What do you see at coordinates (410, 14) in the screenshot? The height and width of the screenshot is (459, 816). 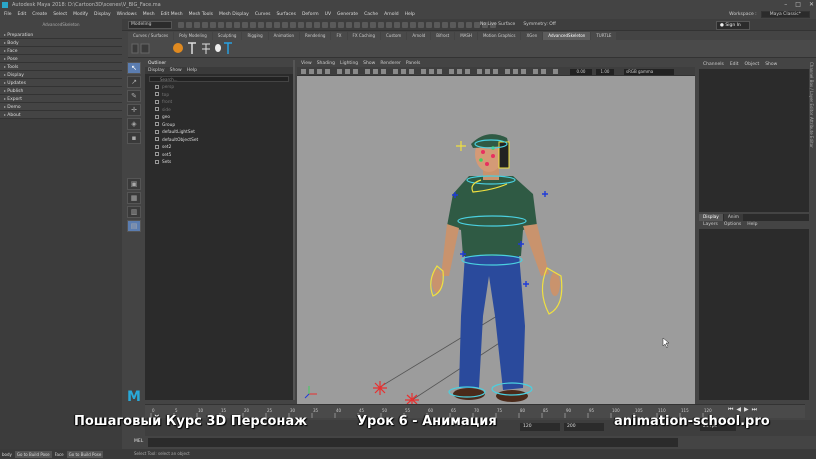 I see `menu-item: Help` at bounding box center [410, 14].